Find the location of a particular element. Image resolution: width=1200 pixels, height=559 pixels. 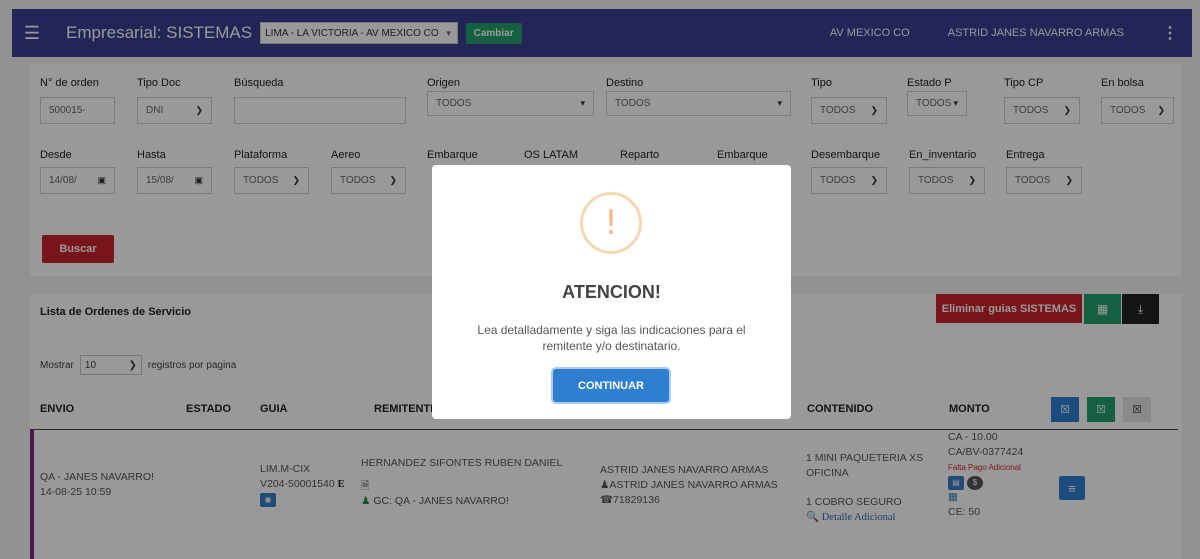

continuar-button: CONTINUAR is located at coordinates (611, 385).